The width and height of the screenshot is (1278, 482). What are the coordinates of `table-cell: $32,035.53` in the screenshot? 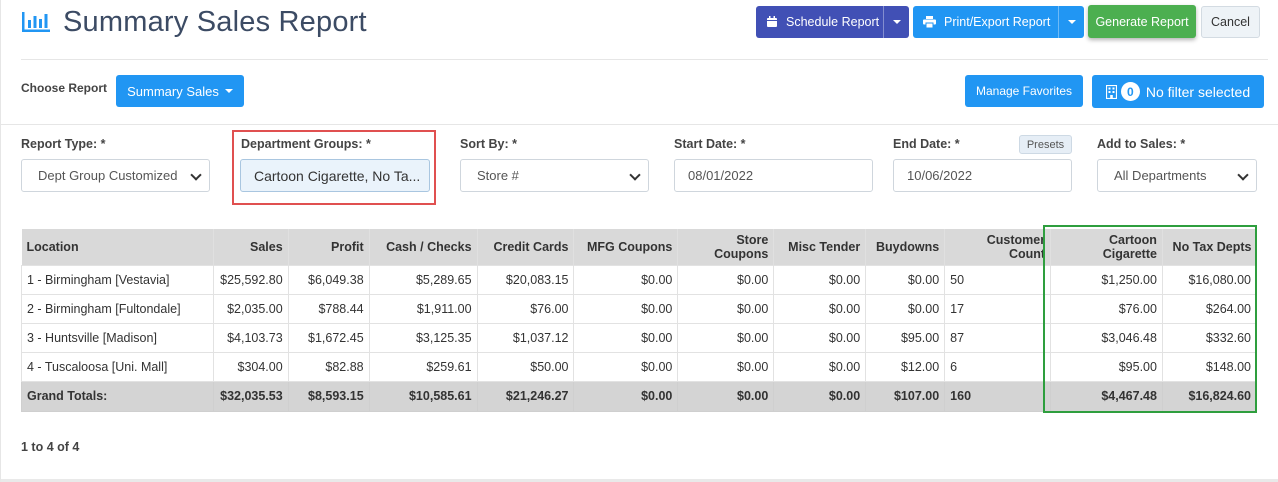 It's located at (250, 396).